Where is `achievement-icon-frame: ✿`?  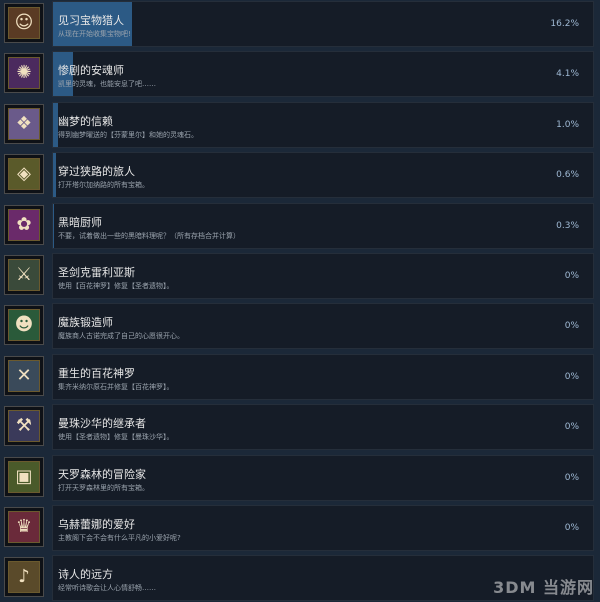
achievement-icon-frame: ✿ is located at coordinates (24, 225).